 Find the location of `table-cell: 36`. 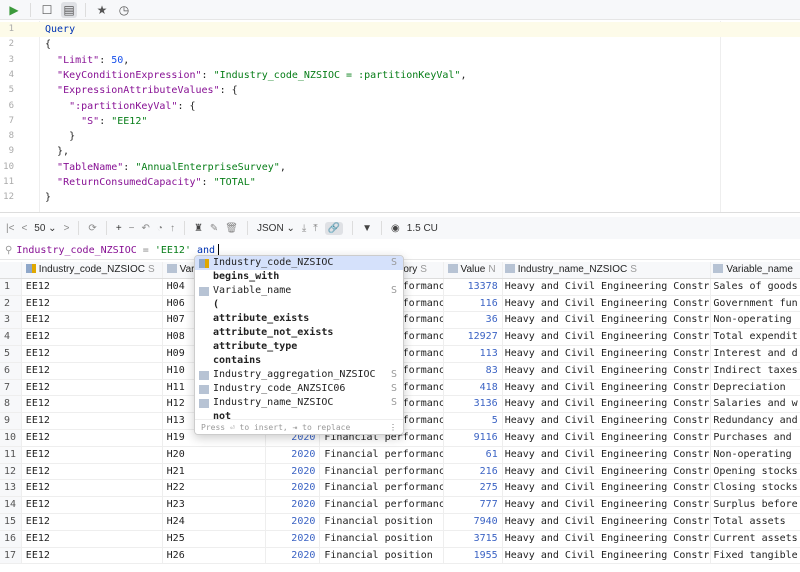

table-cell: 36 is located at coordinates (473, 320).